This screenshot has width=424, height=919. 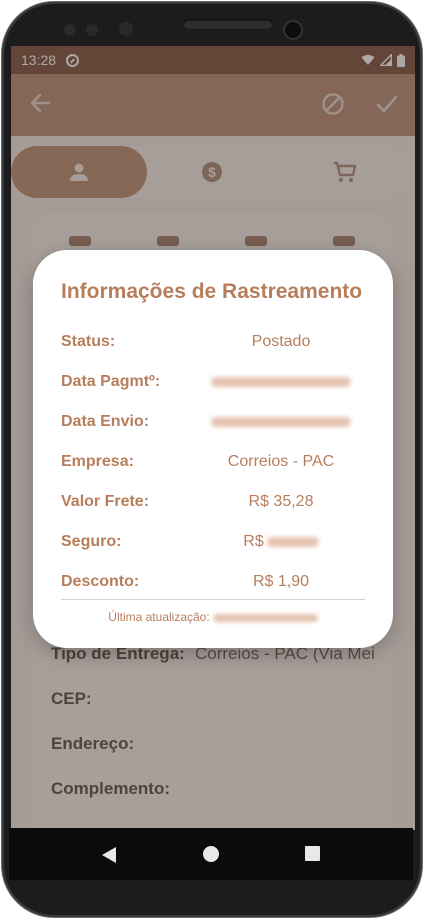 I want to click on info-row-insurance: Seguro: R$, so click(x=216, y=545).